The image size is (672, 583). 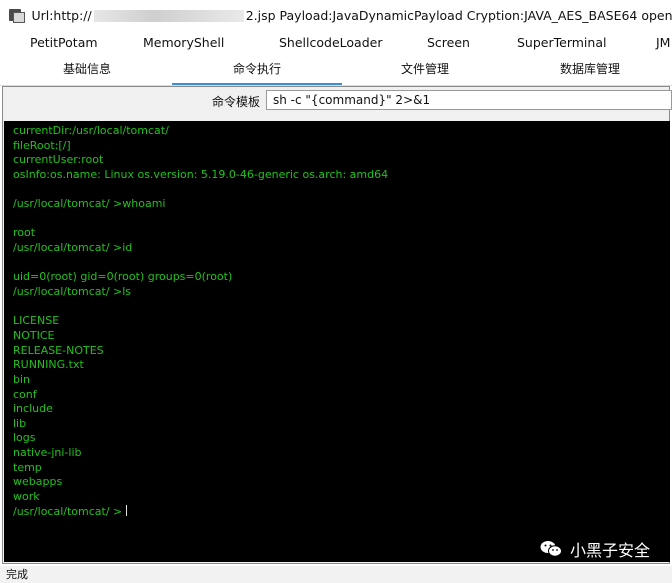 What do you see at coordinates (73, 248) in the screenshot?
I see `terminal-line: /usr/local/tomcat/ >id` at bounding box center [73, 248].